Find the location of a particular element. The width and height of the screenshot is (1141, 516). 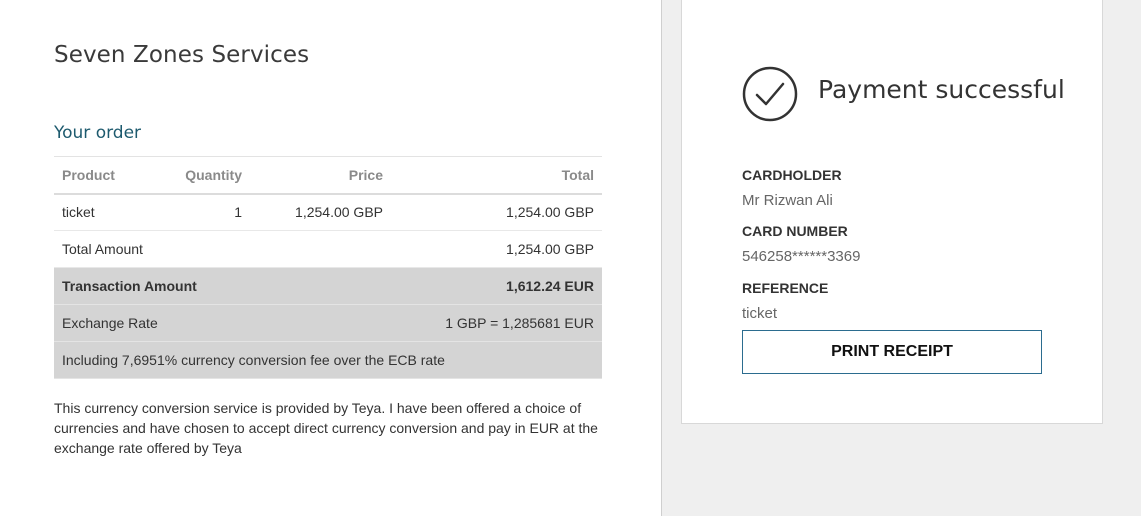

exchange-rate-value: 1 GBP = 1,285681 EUR is located at coordinates (426, 323).